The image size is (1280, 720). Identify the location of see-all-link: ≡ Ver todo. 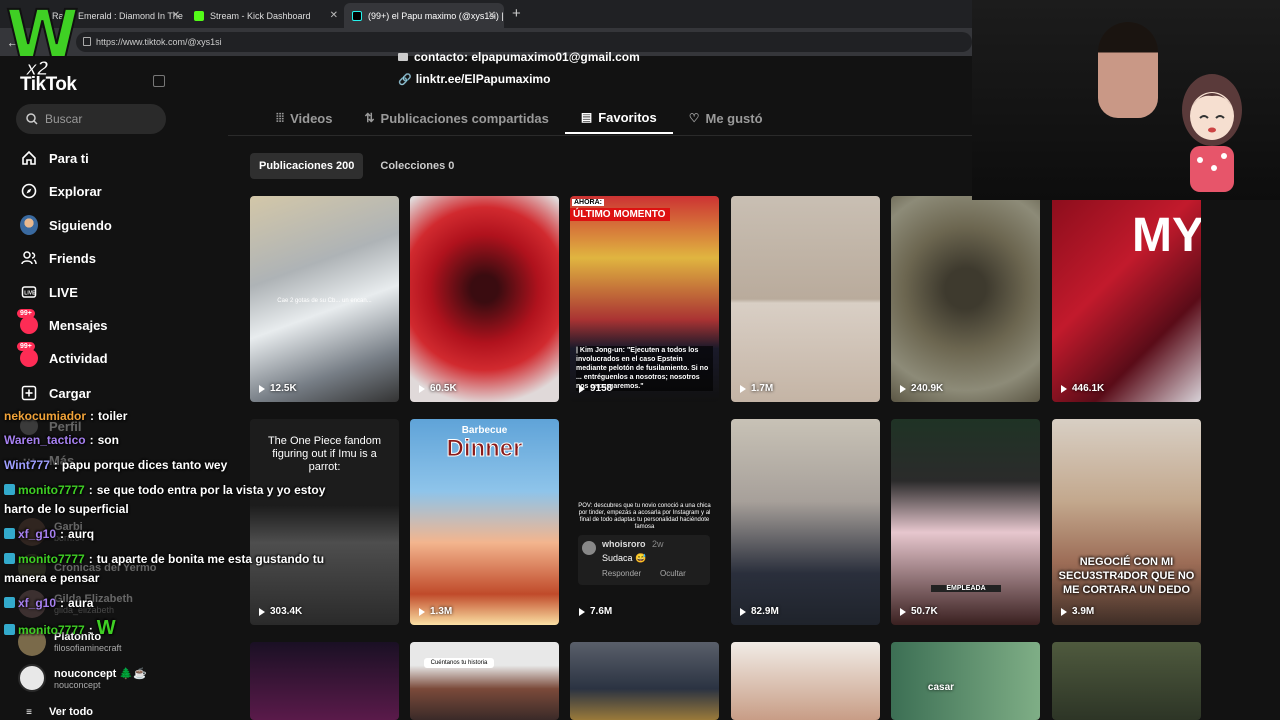
(56, 712).